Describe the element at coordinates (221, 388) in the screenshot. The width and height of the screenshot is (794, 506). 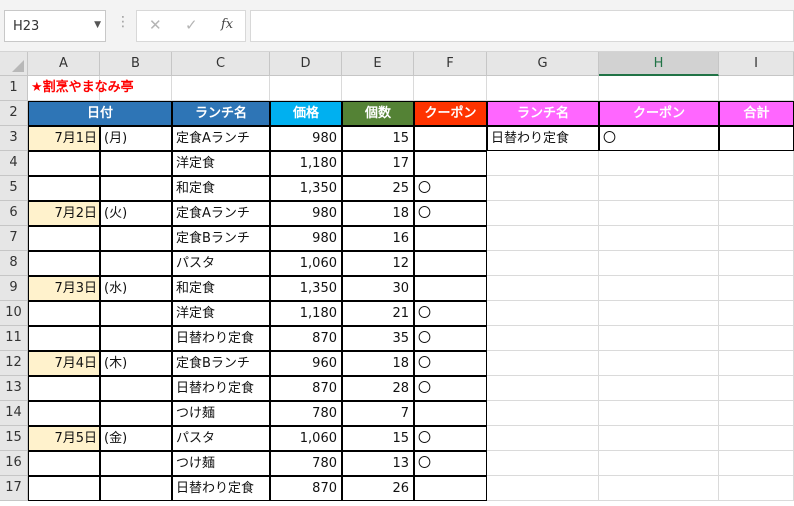
I see `lunch-name-cell: 日替わり定食` at that location.